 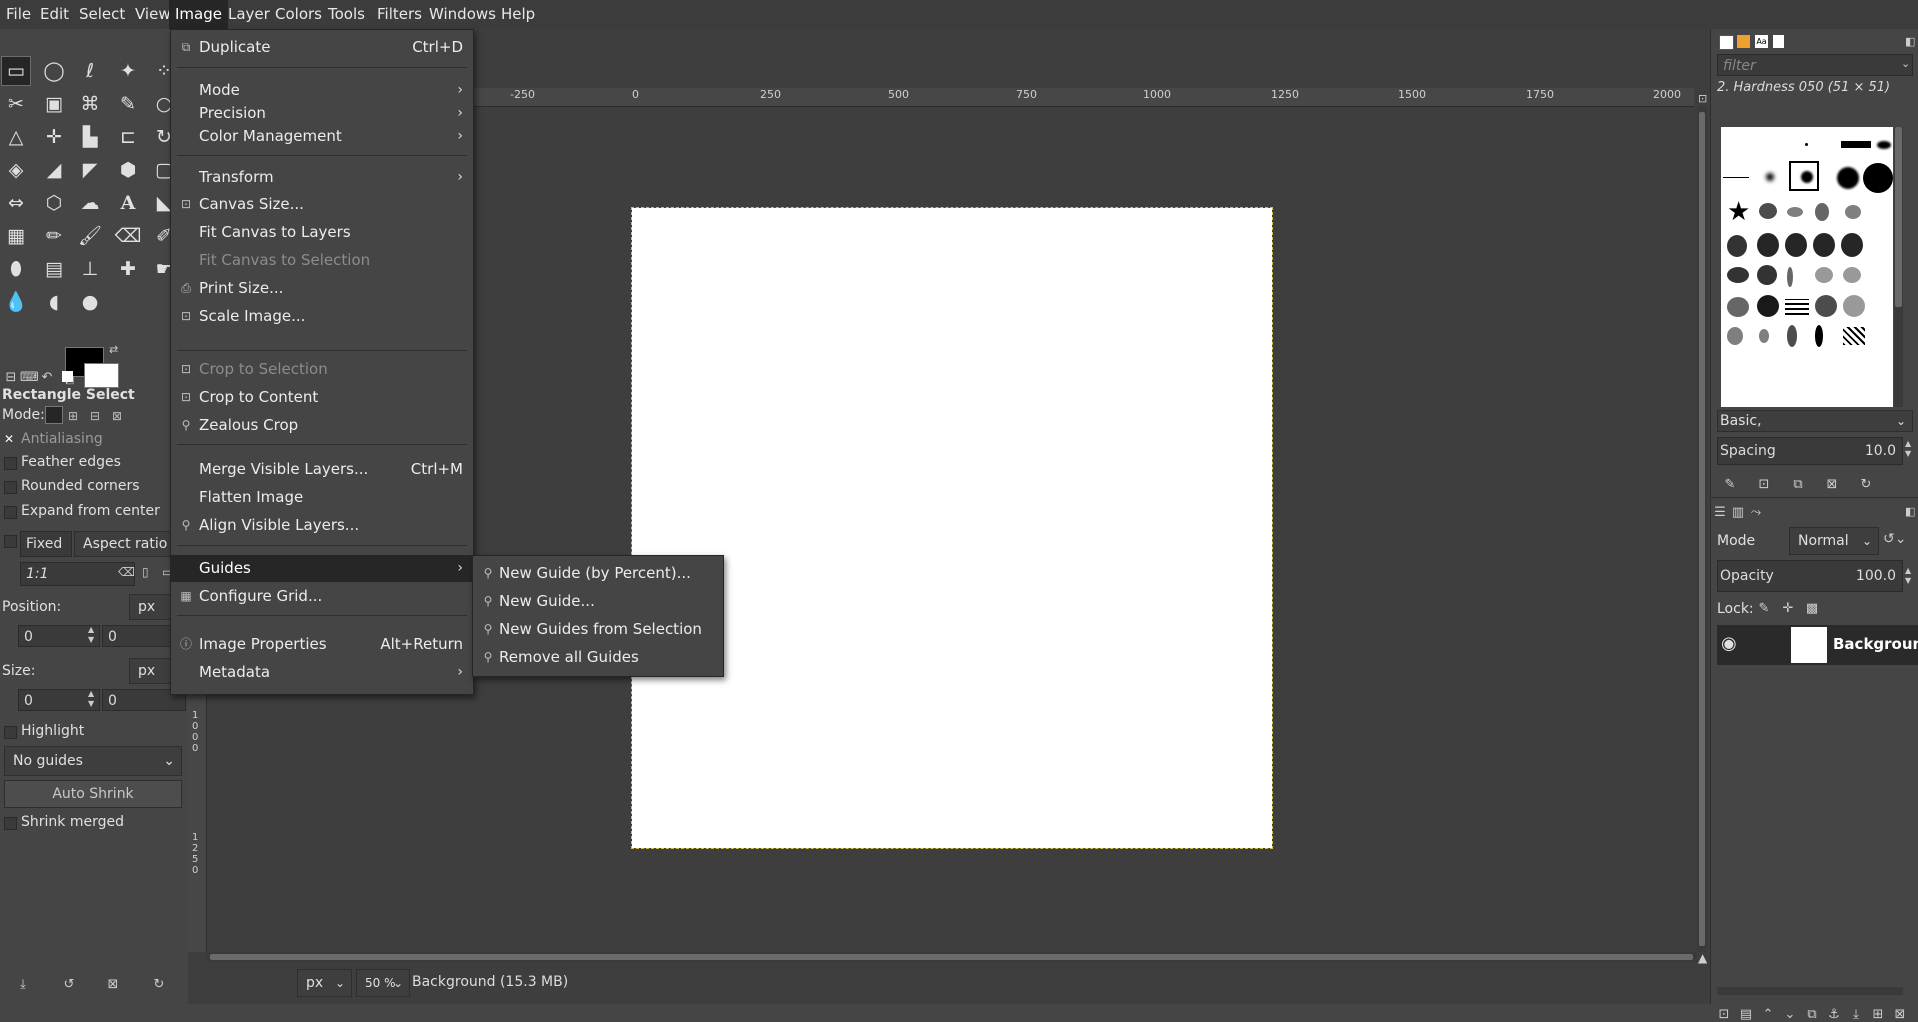 What do you see at coordinates (1790, 1014) in the screenshot?
I see `lower-layer-icon: ⌄` at bounding box center [1790, 1014].